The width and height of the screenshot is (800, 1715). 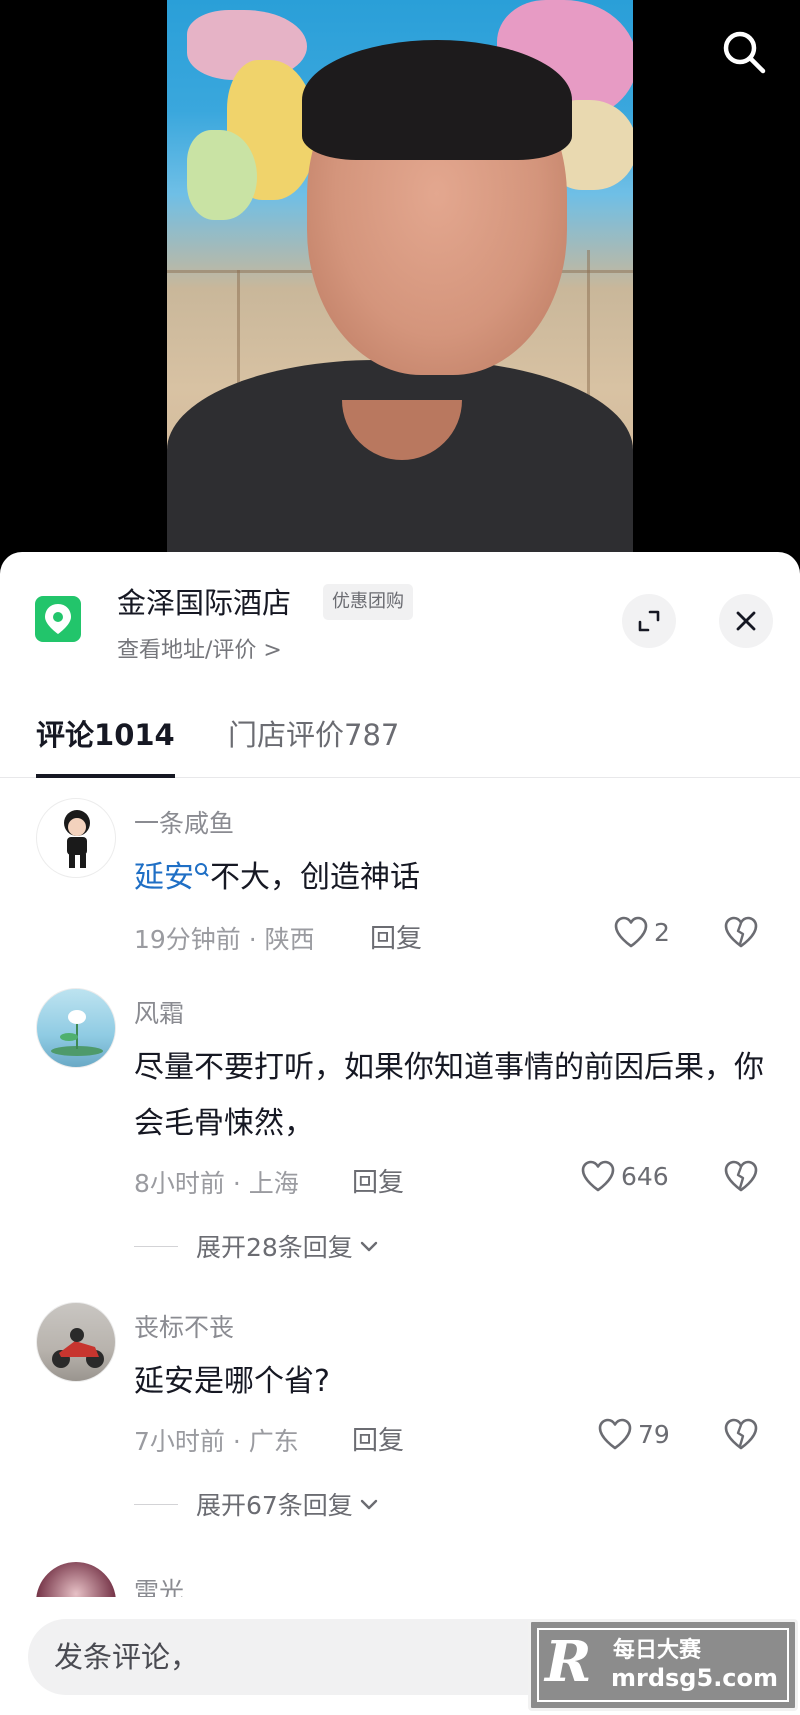 I want to click on expand-icon, so click(x=649, y=621).